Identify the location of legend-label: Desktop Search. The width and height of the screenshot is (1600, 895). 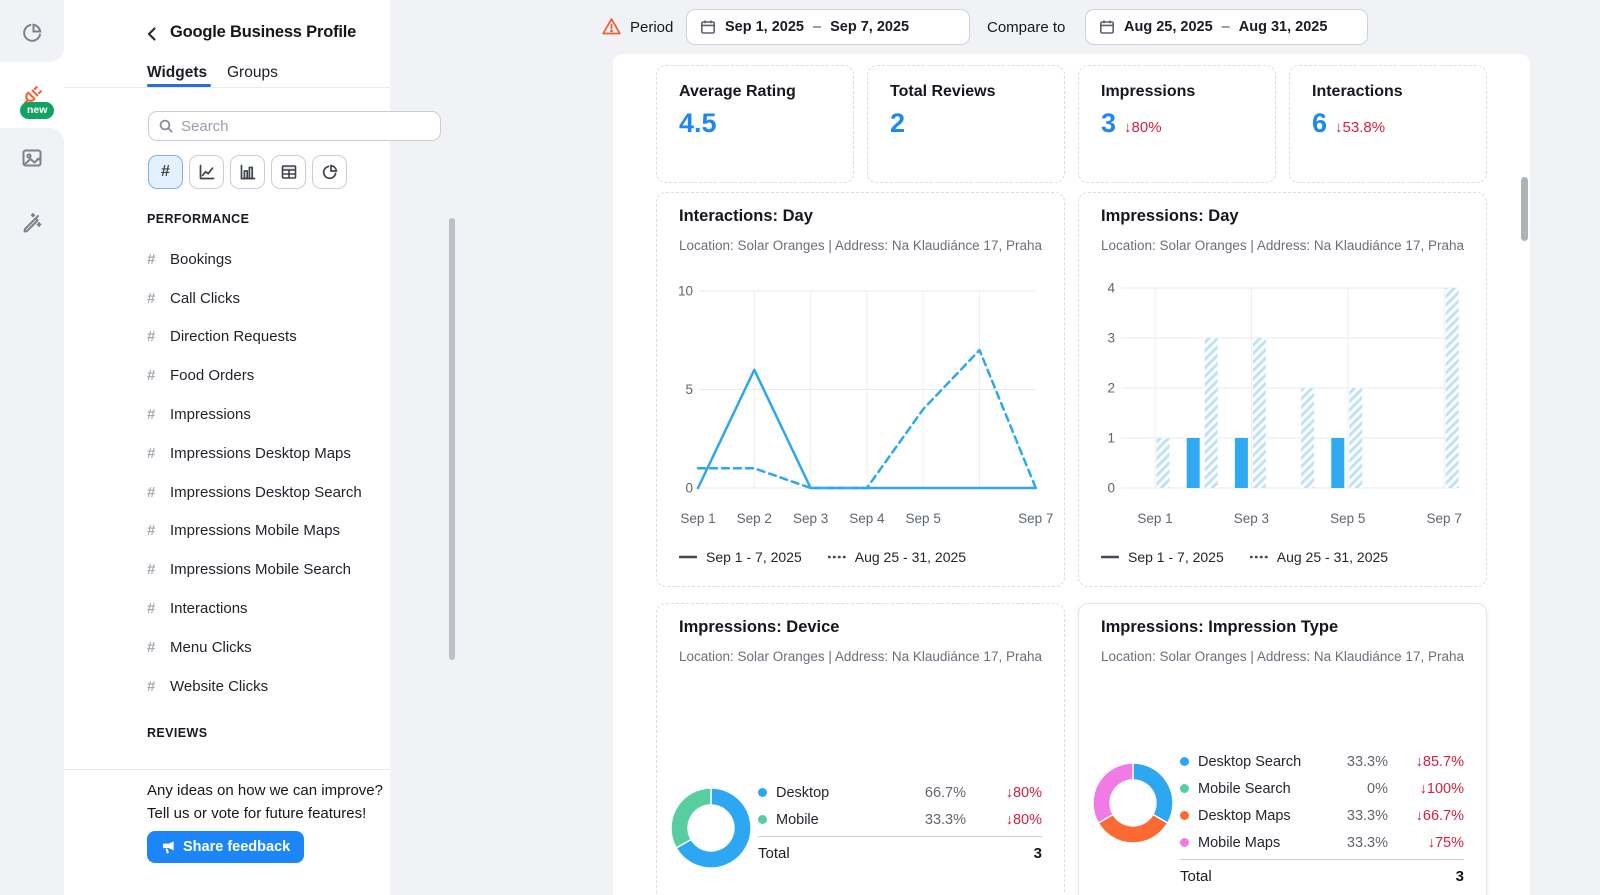
(1250, 761).